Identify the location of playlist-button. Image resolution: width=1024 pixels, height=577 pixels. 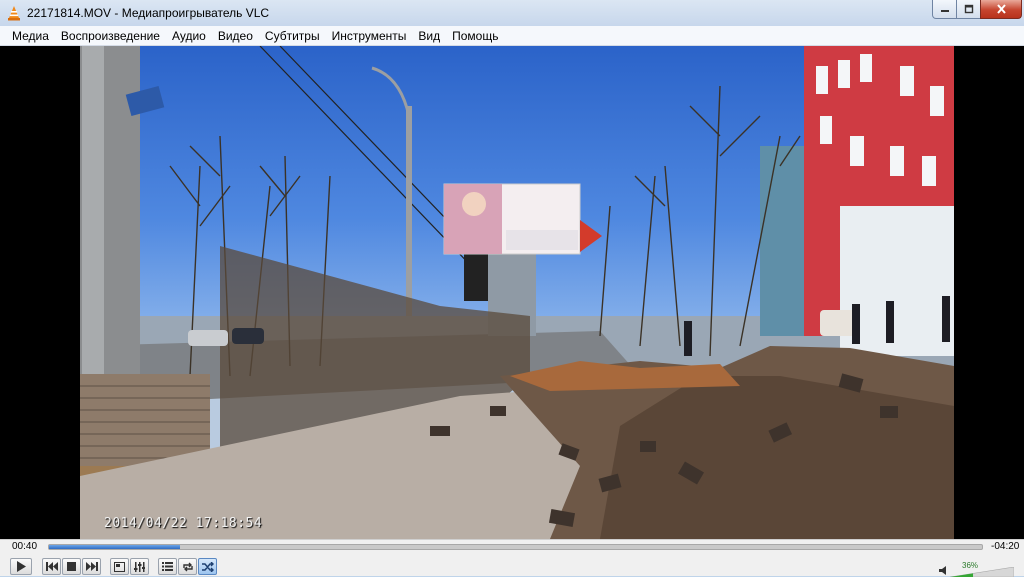
(167, 566).